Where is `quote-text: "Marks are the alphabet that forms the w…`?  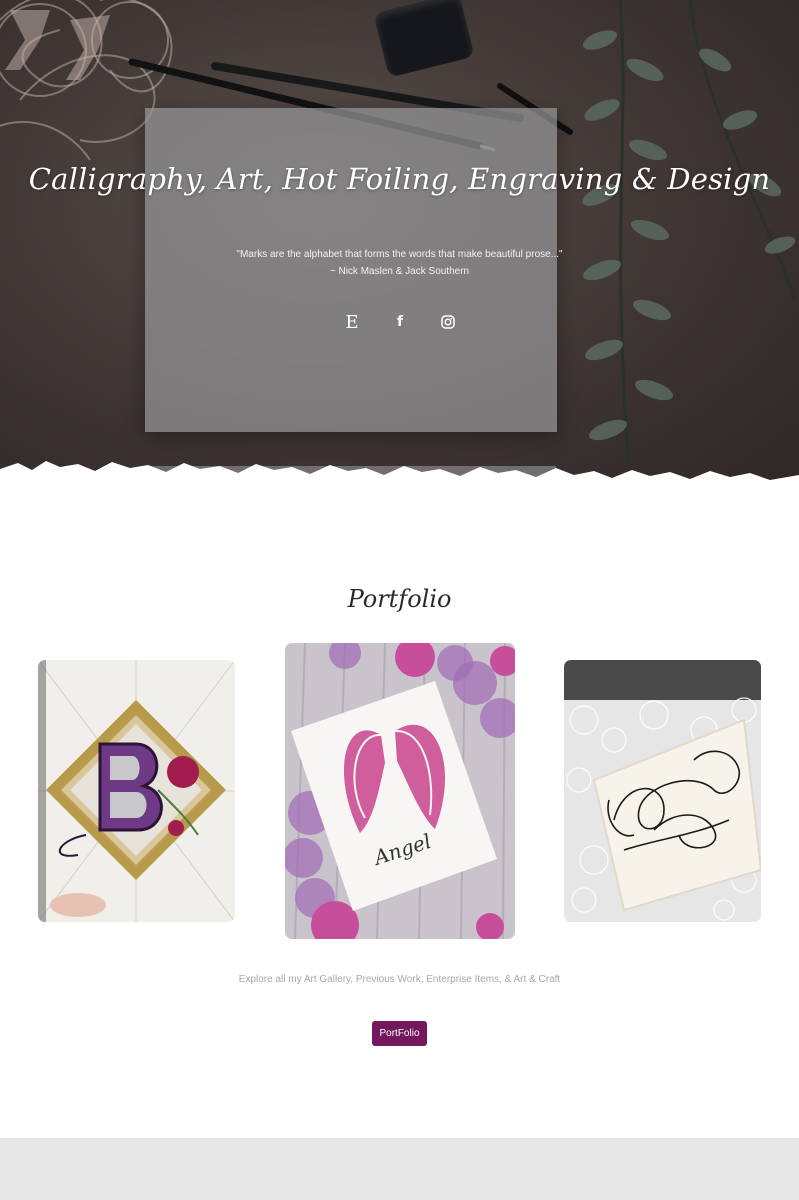
quote-text: "Marks are the alphabet that forms the w… is located at coordinates (399, 254).